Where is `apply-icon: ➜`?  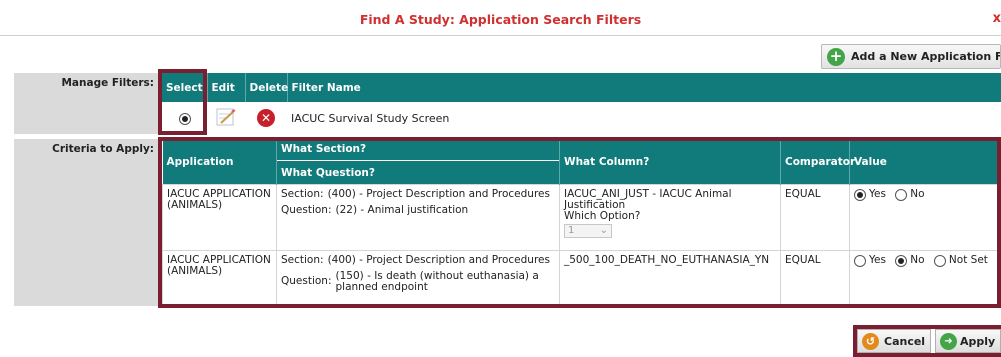 apply-icon: ➜ is located at coordinates (948, 341).